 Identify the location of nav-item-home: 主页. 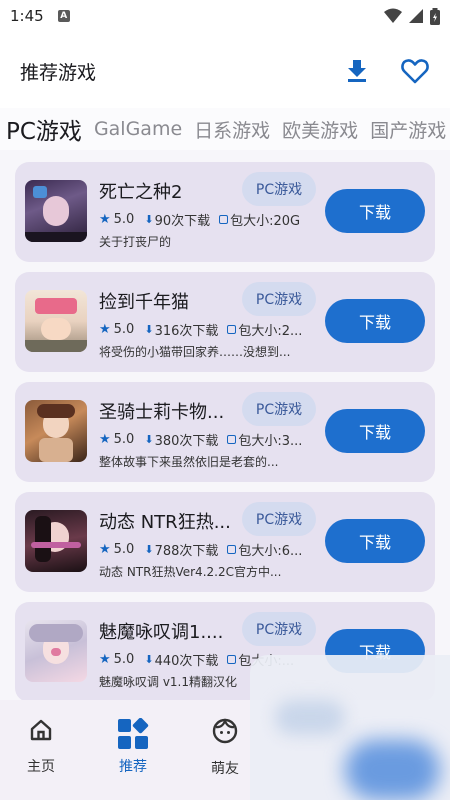
(41, 747).